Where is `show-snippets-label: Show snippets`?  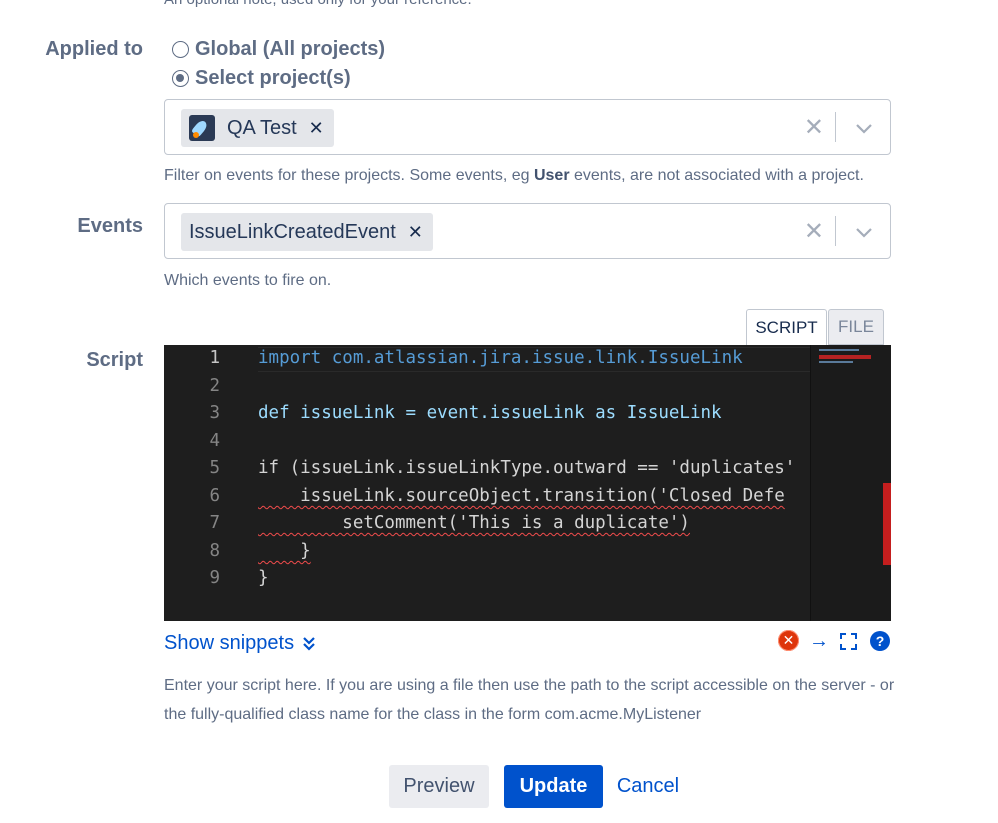
show-snippets-label: Show snippets is located at coordinates (229, 643).